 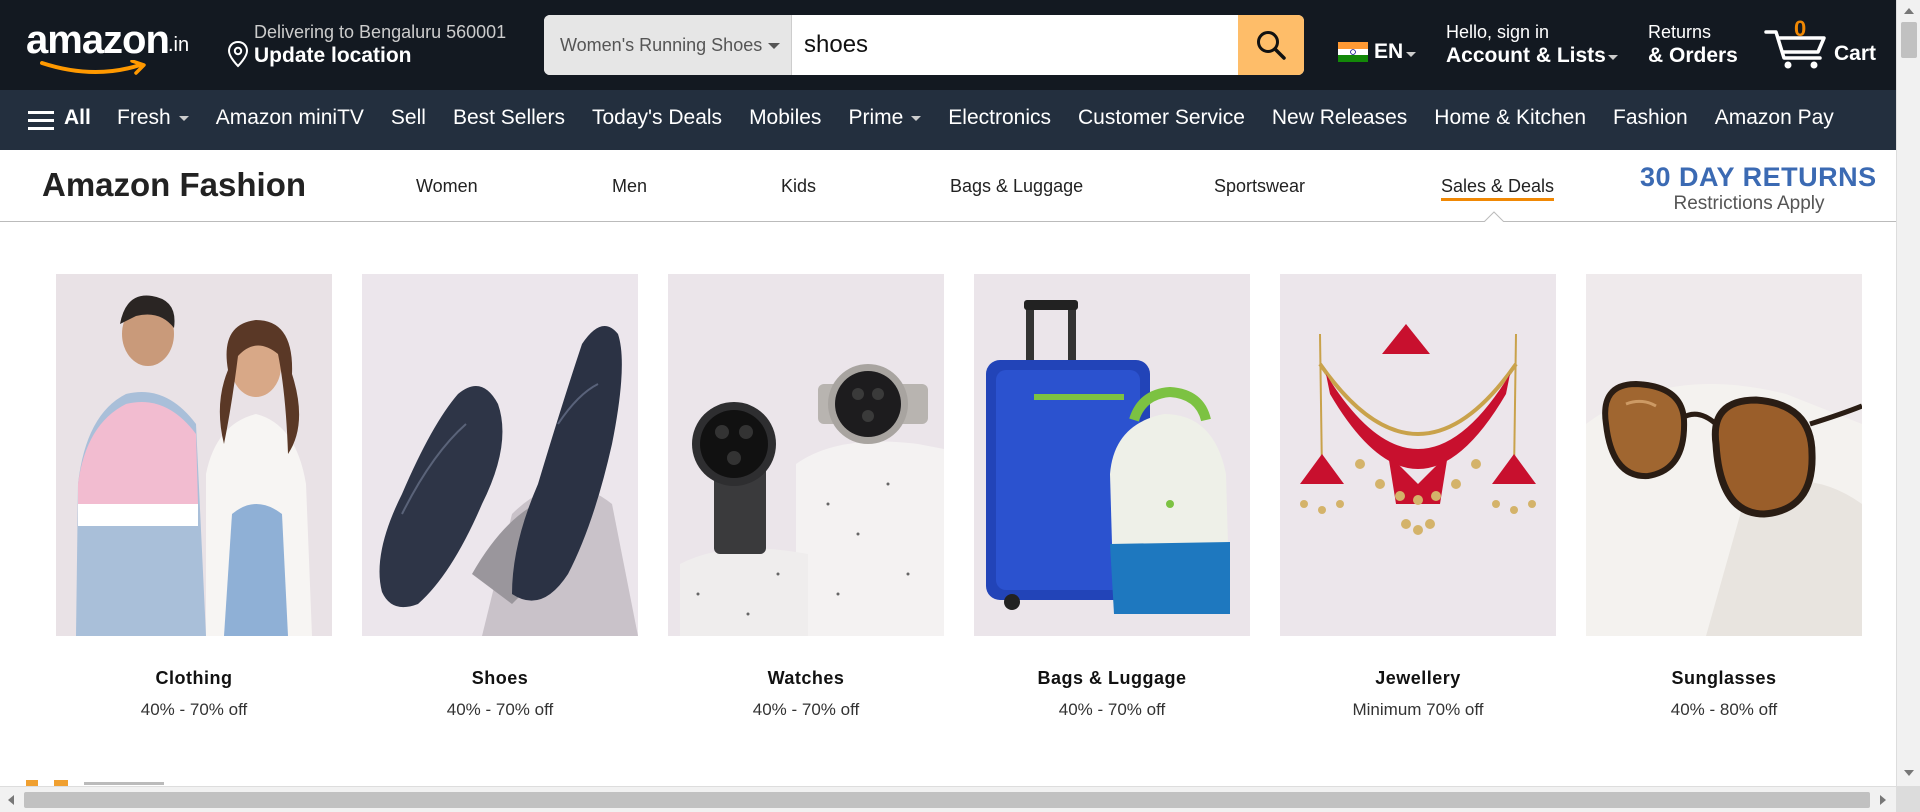 I want to click on nav-item-label: Electronics, so click(x=999, y=117).